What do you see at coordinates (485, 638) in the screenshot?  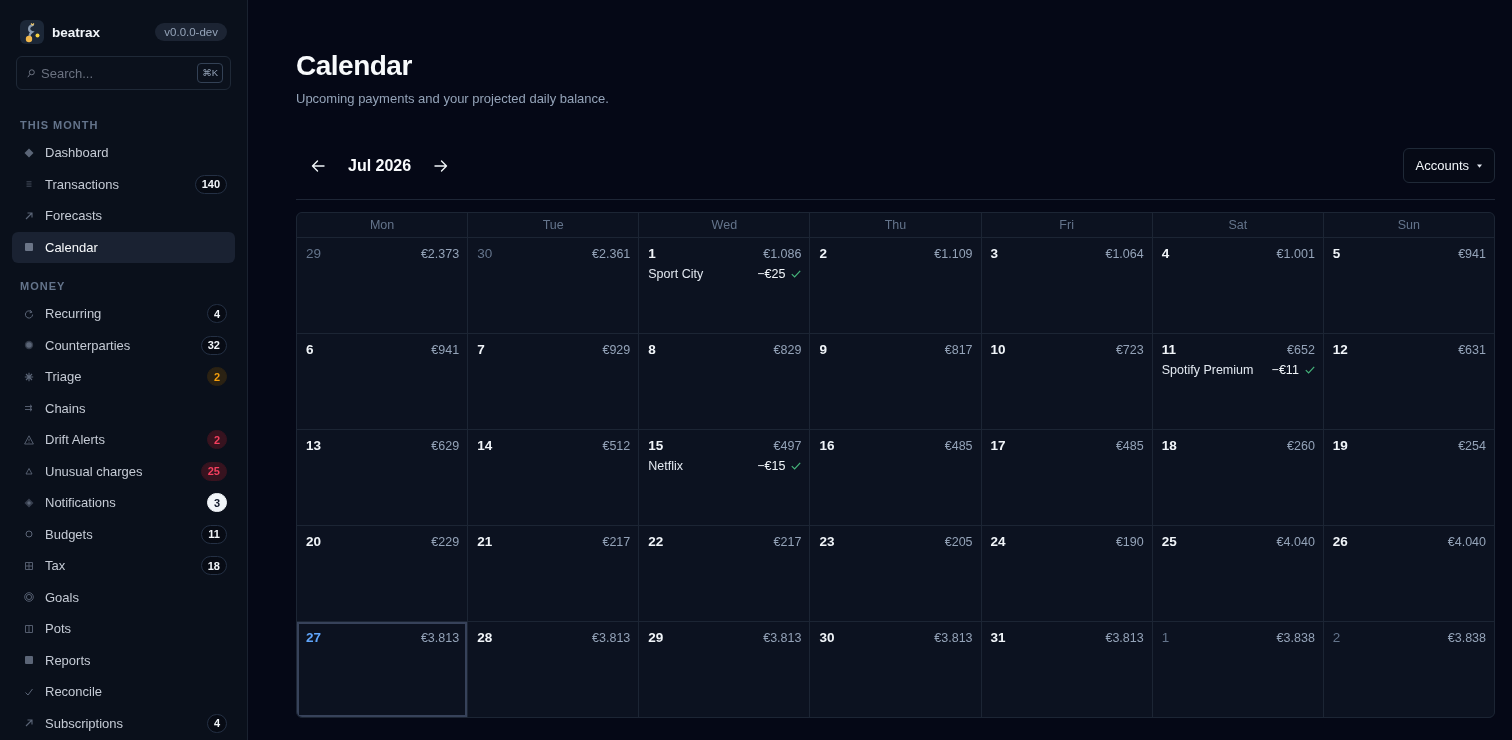 I see `day-number: 28` at bounding box center [485, 638].